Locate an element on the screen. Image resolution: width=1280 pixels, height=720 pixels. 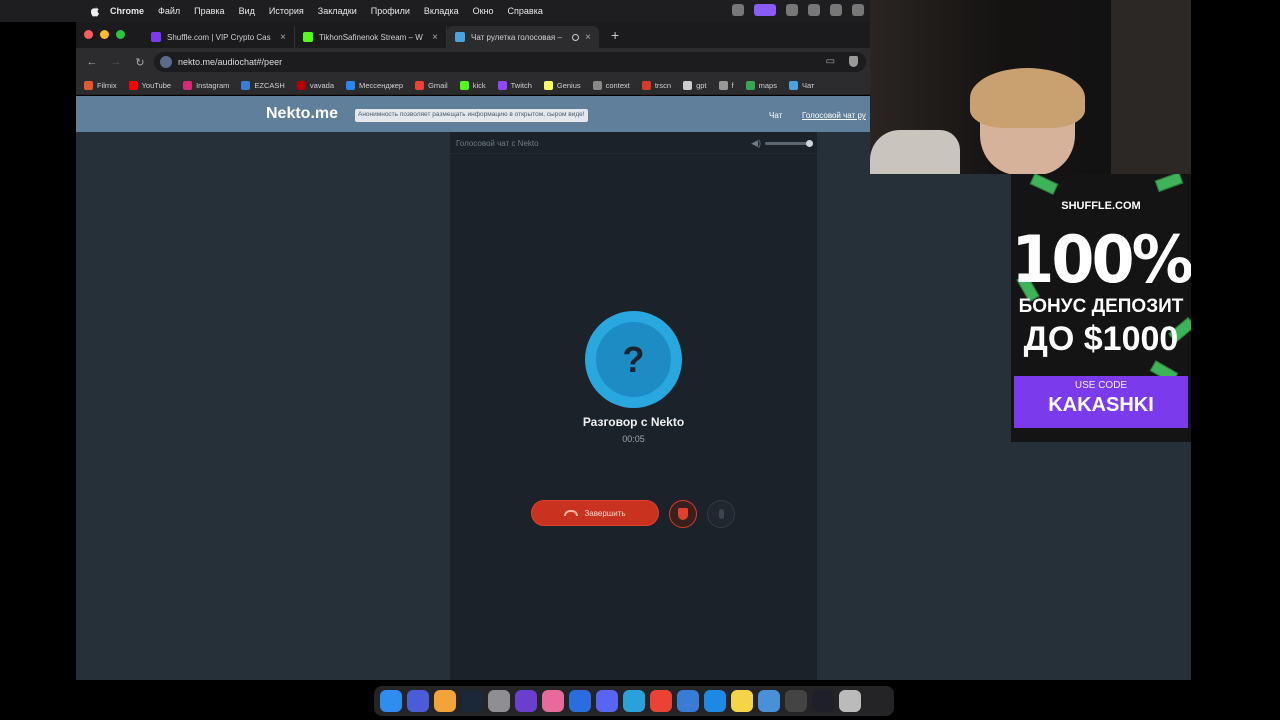
recording-indicator-icon is located at coordinates (576, 37).